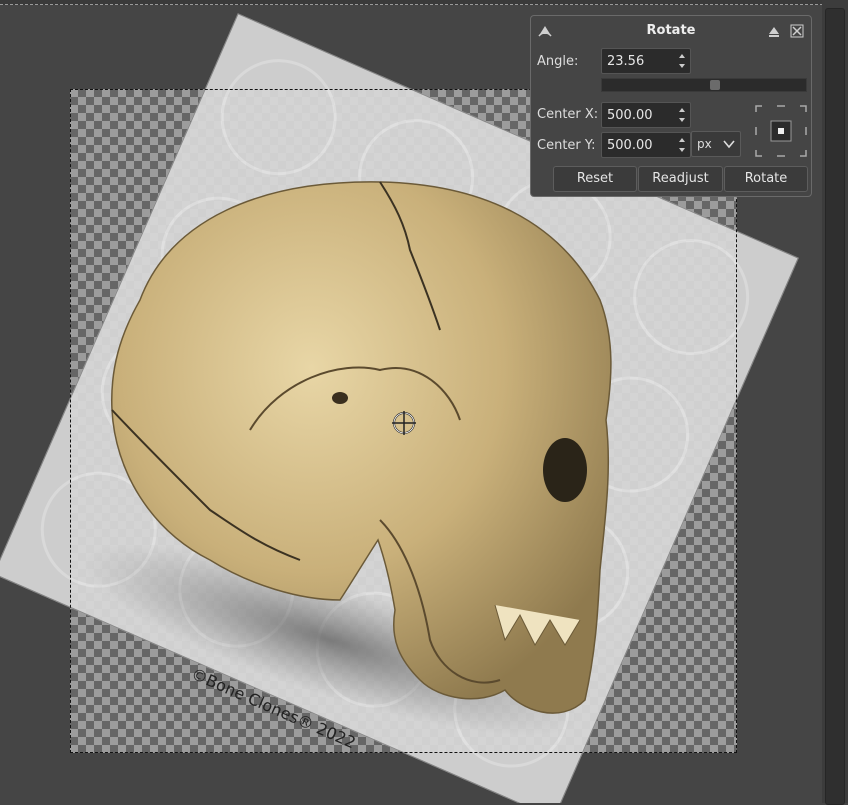  I want to click on scrollbar-thumb, so click(835, 406).